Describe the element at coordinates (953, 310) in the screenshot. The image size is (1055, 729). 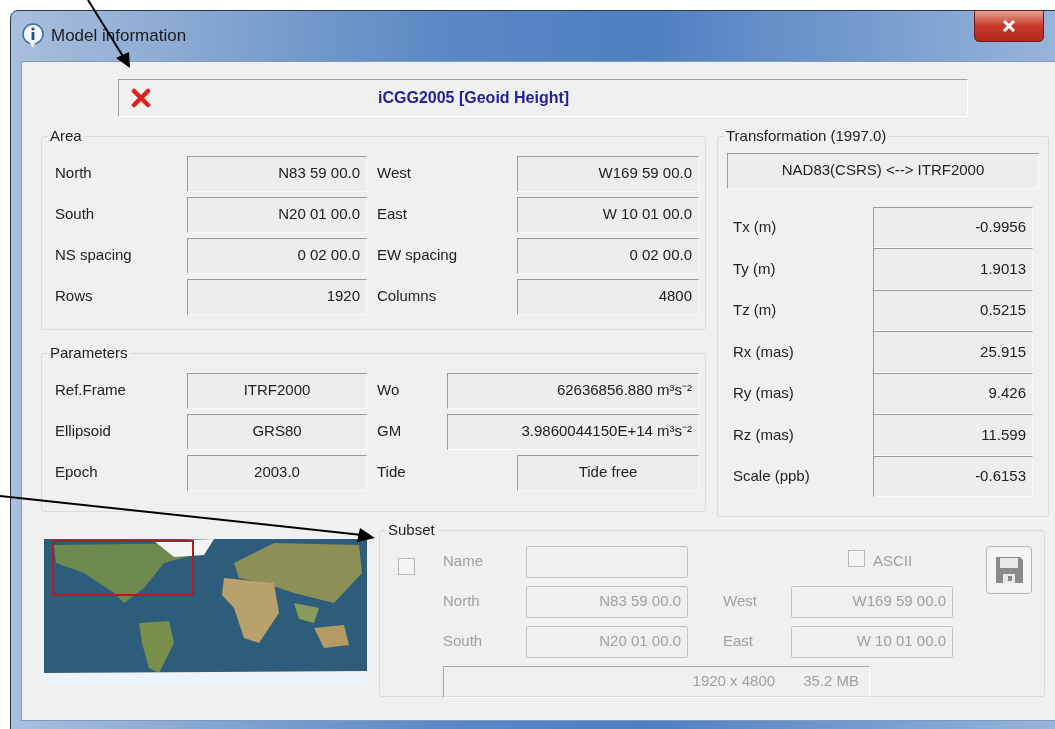
I see `value-field: 0.5215` at that location.